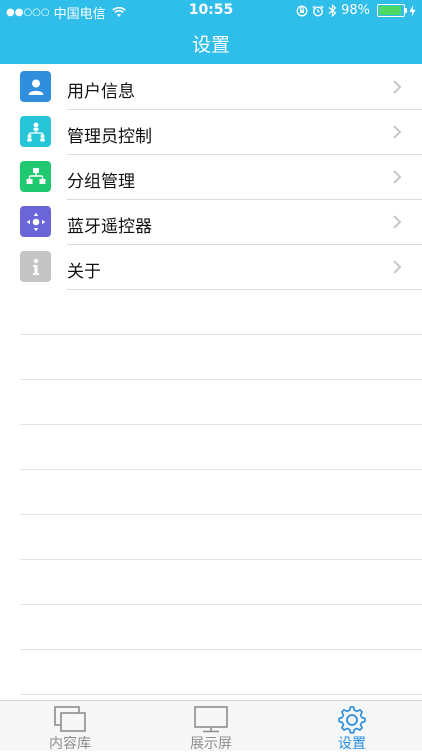 This screenshot has width=422, height=753. I want to click on settings-item-about: 关于, so click(211, 267).